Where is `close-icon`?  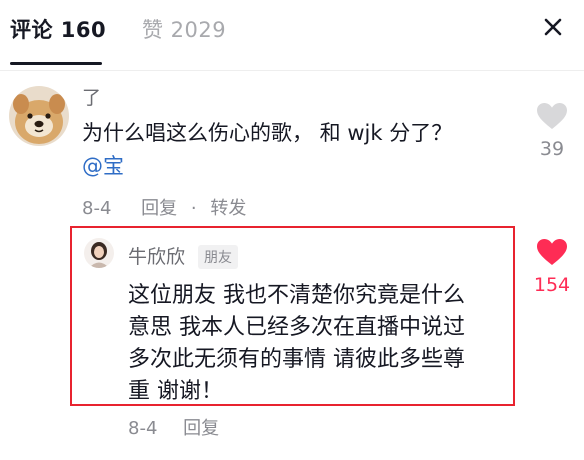
close-icon is located at coordinates (553, 27).